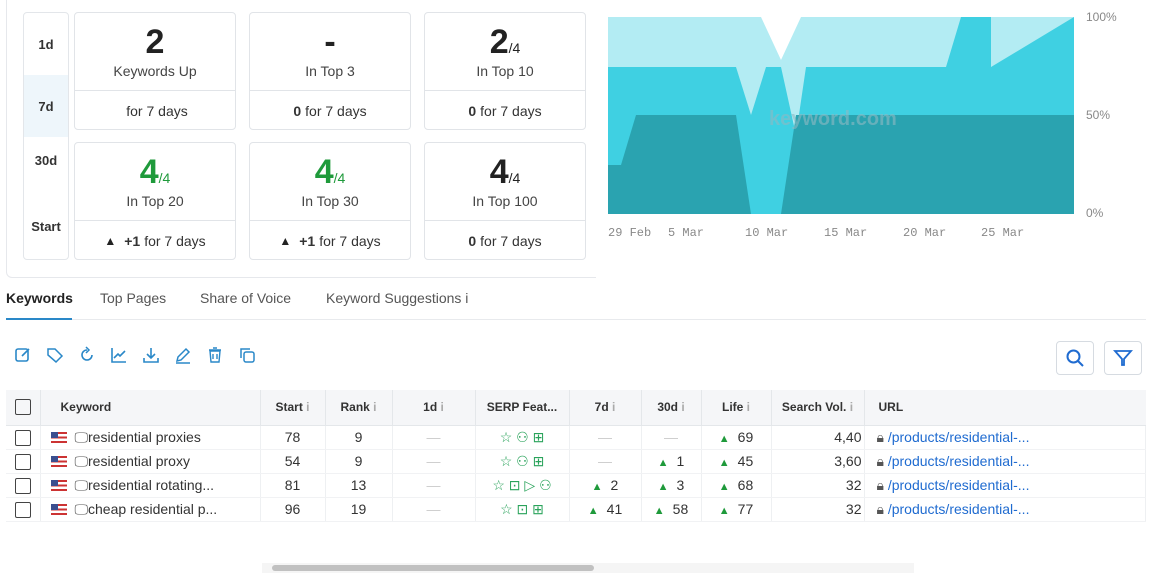 This screenshot has width=1158, height=584. I want to click on col-keyword: Keyword, so click(150, 408).